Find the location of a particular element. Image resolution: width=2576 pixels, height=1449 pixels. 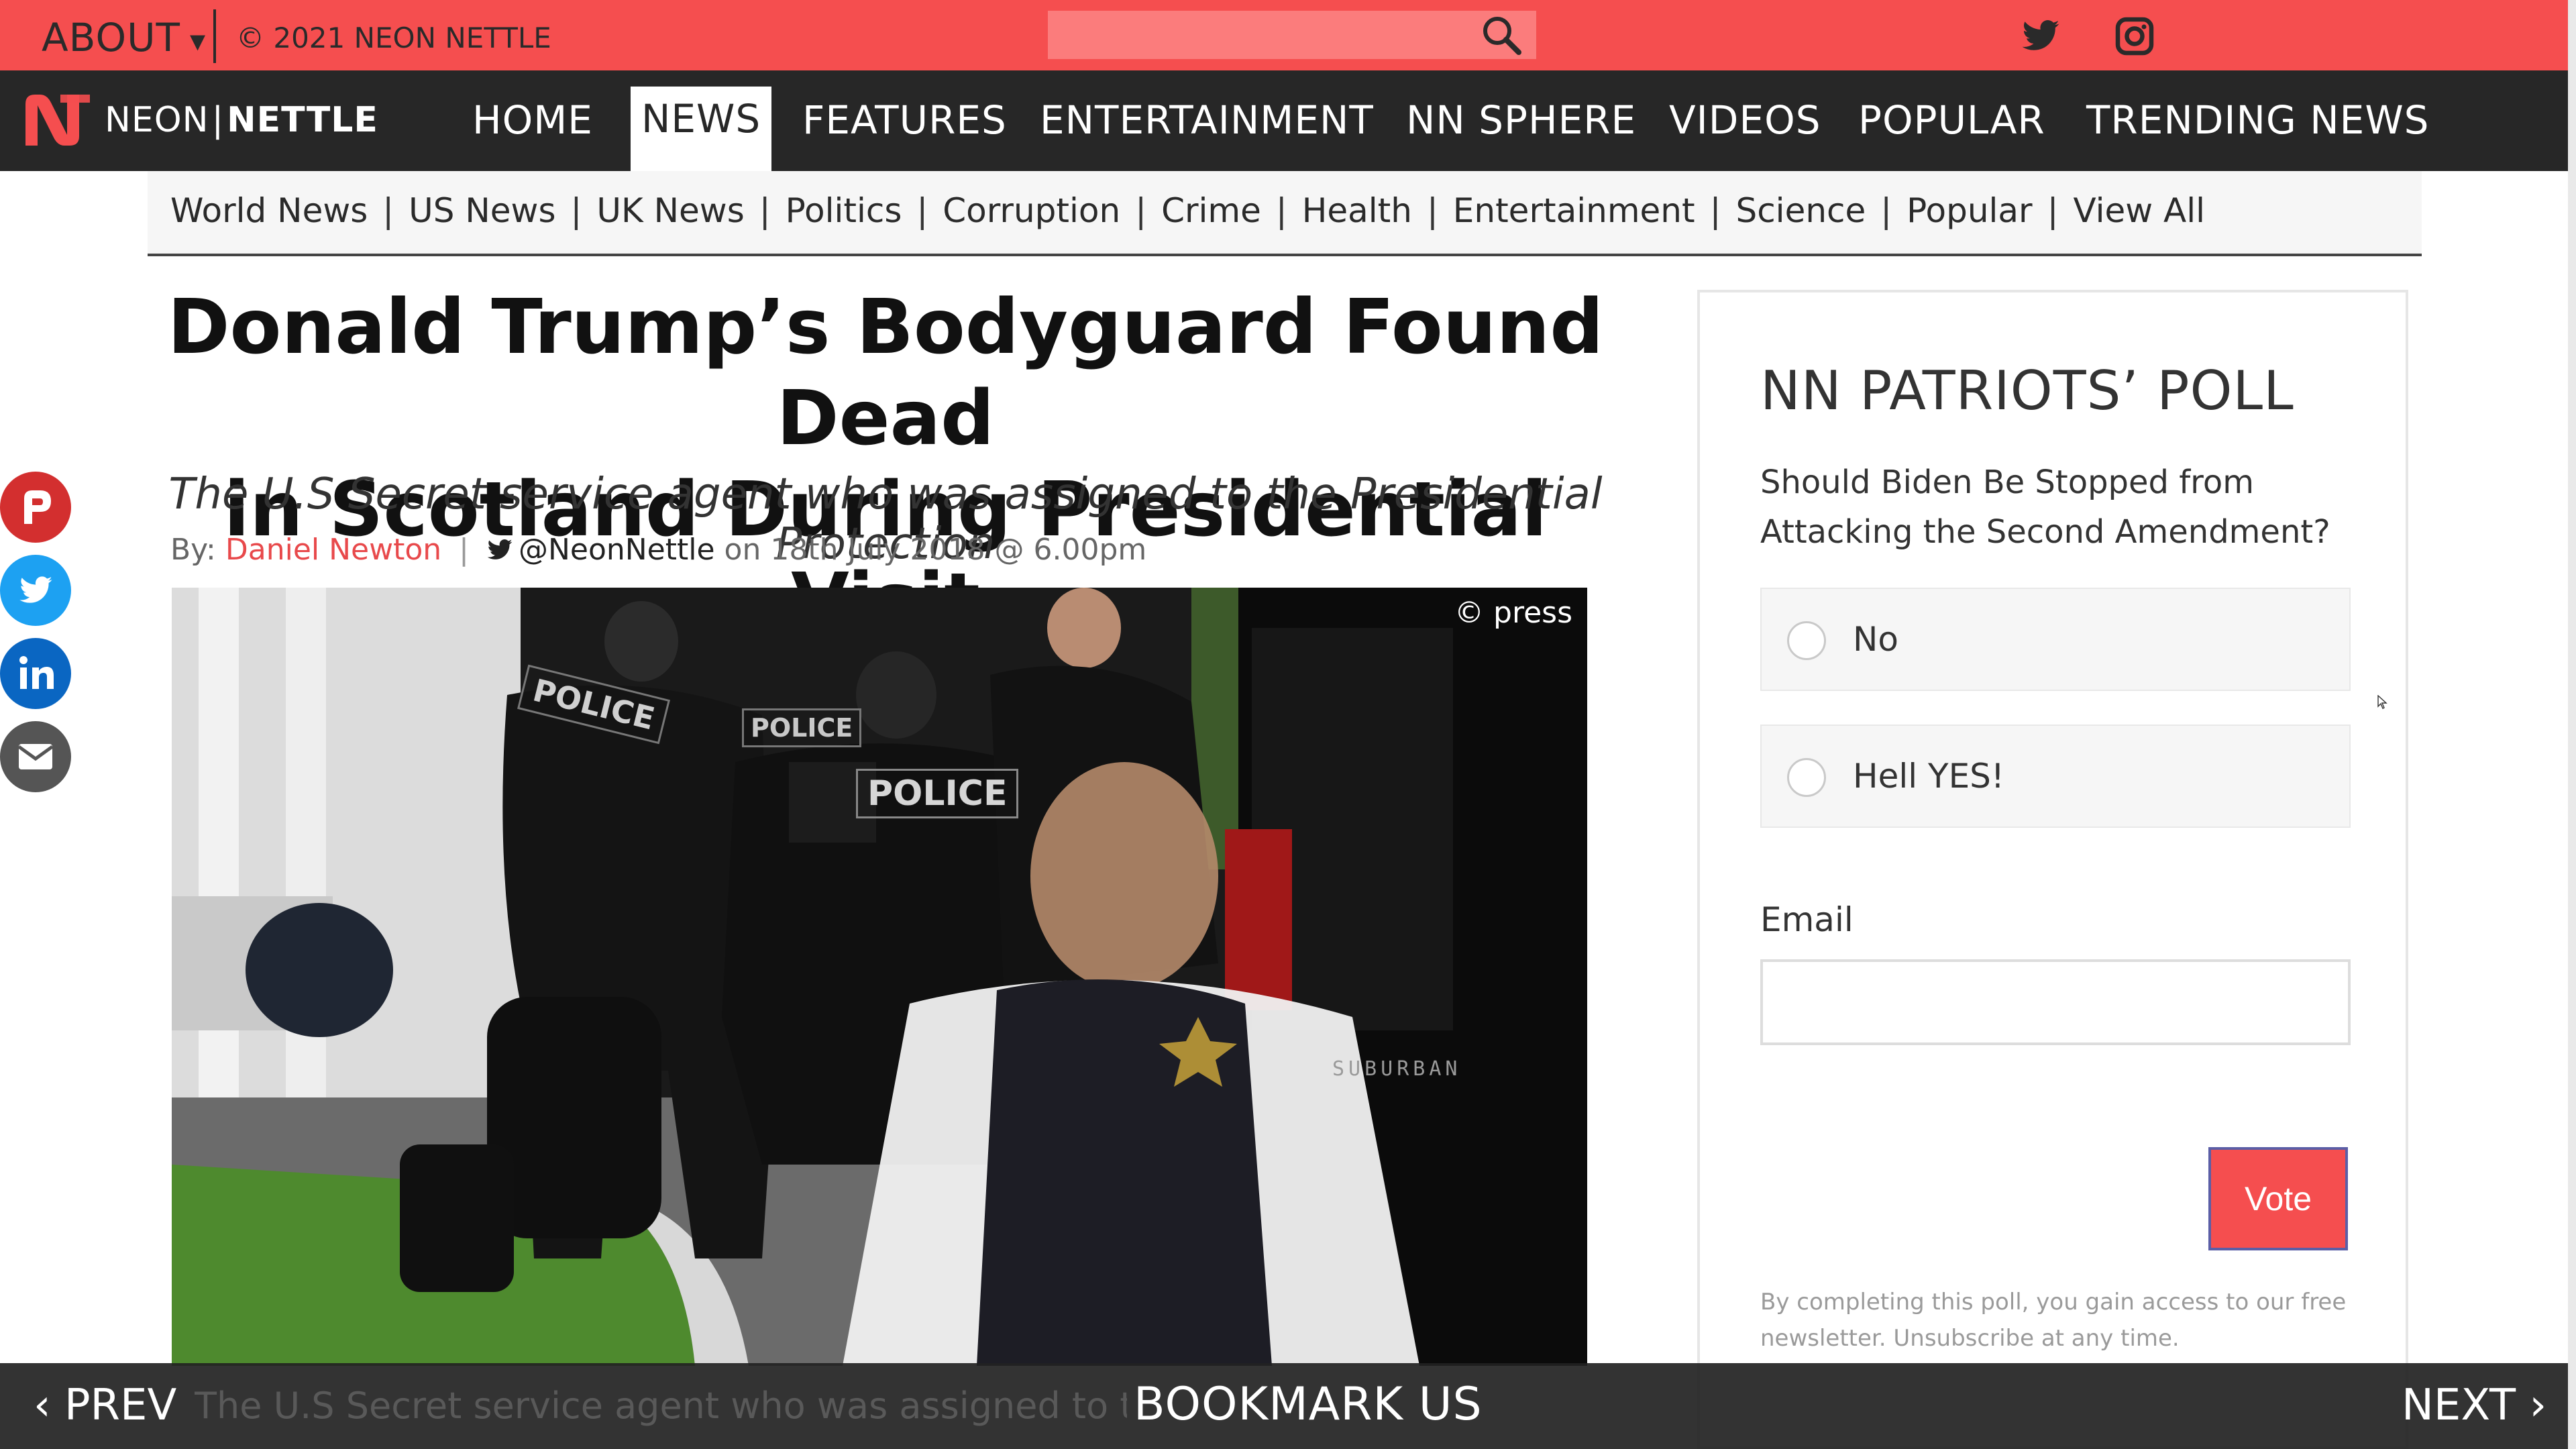

parler-share-button is located at coordinates (35, 507).